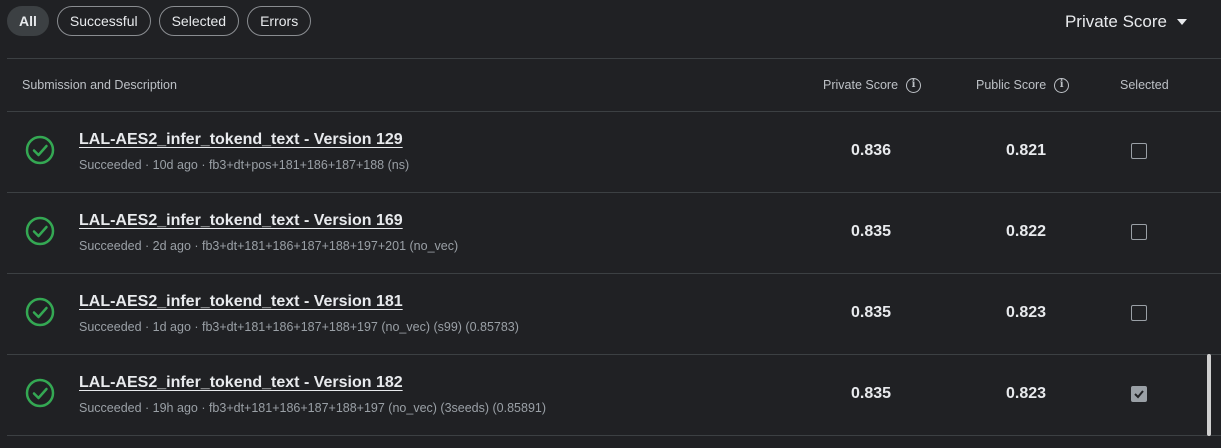 The image size is (1221, 448). What do you see at coordinates (28, 21) in the screenshot?
I see `filter-all-chip: All` at bounding box center [28, 21].